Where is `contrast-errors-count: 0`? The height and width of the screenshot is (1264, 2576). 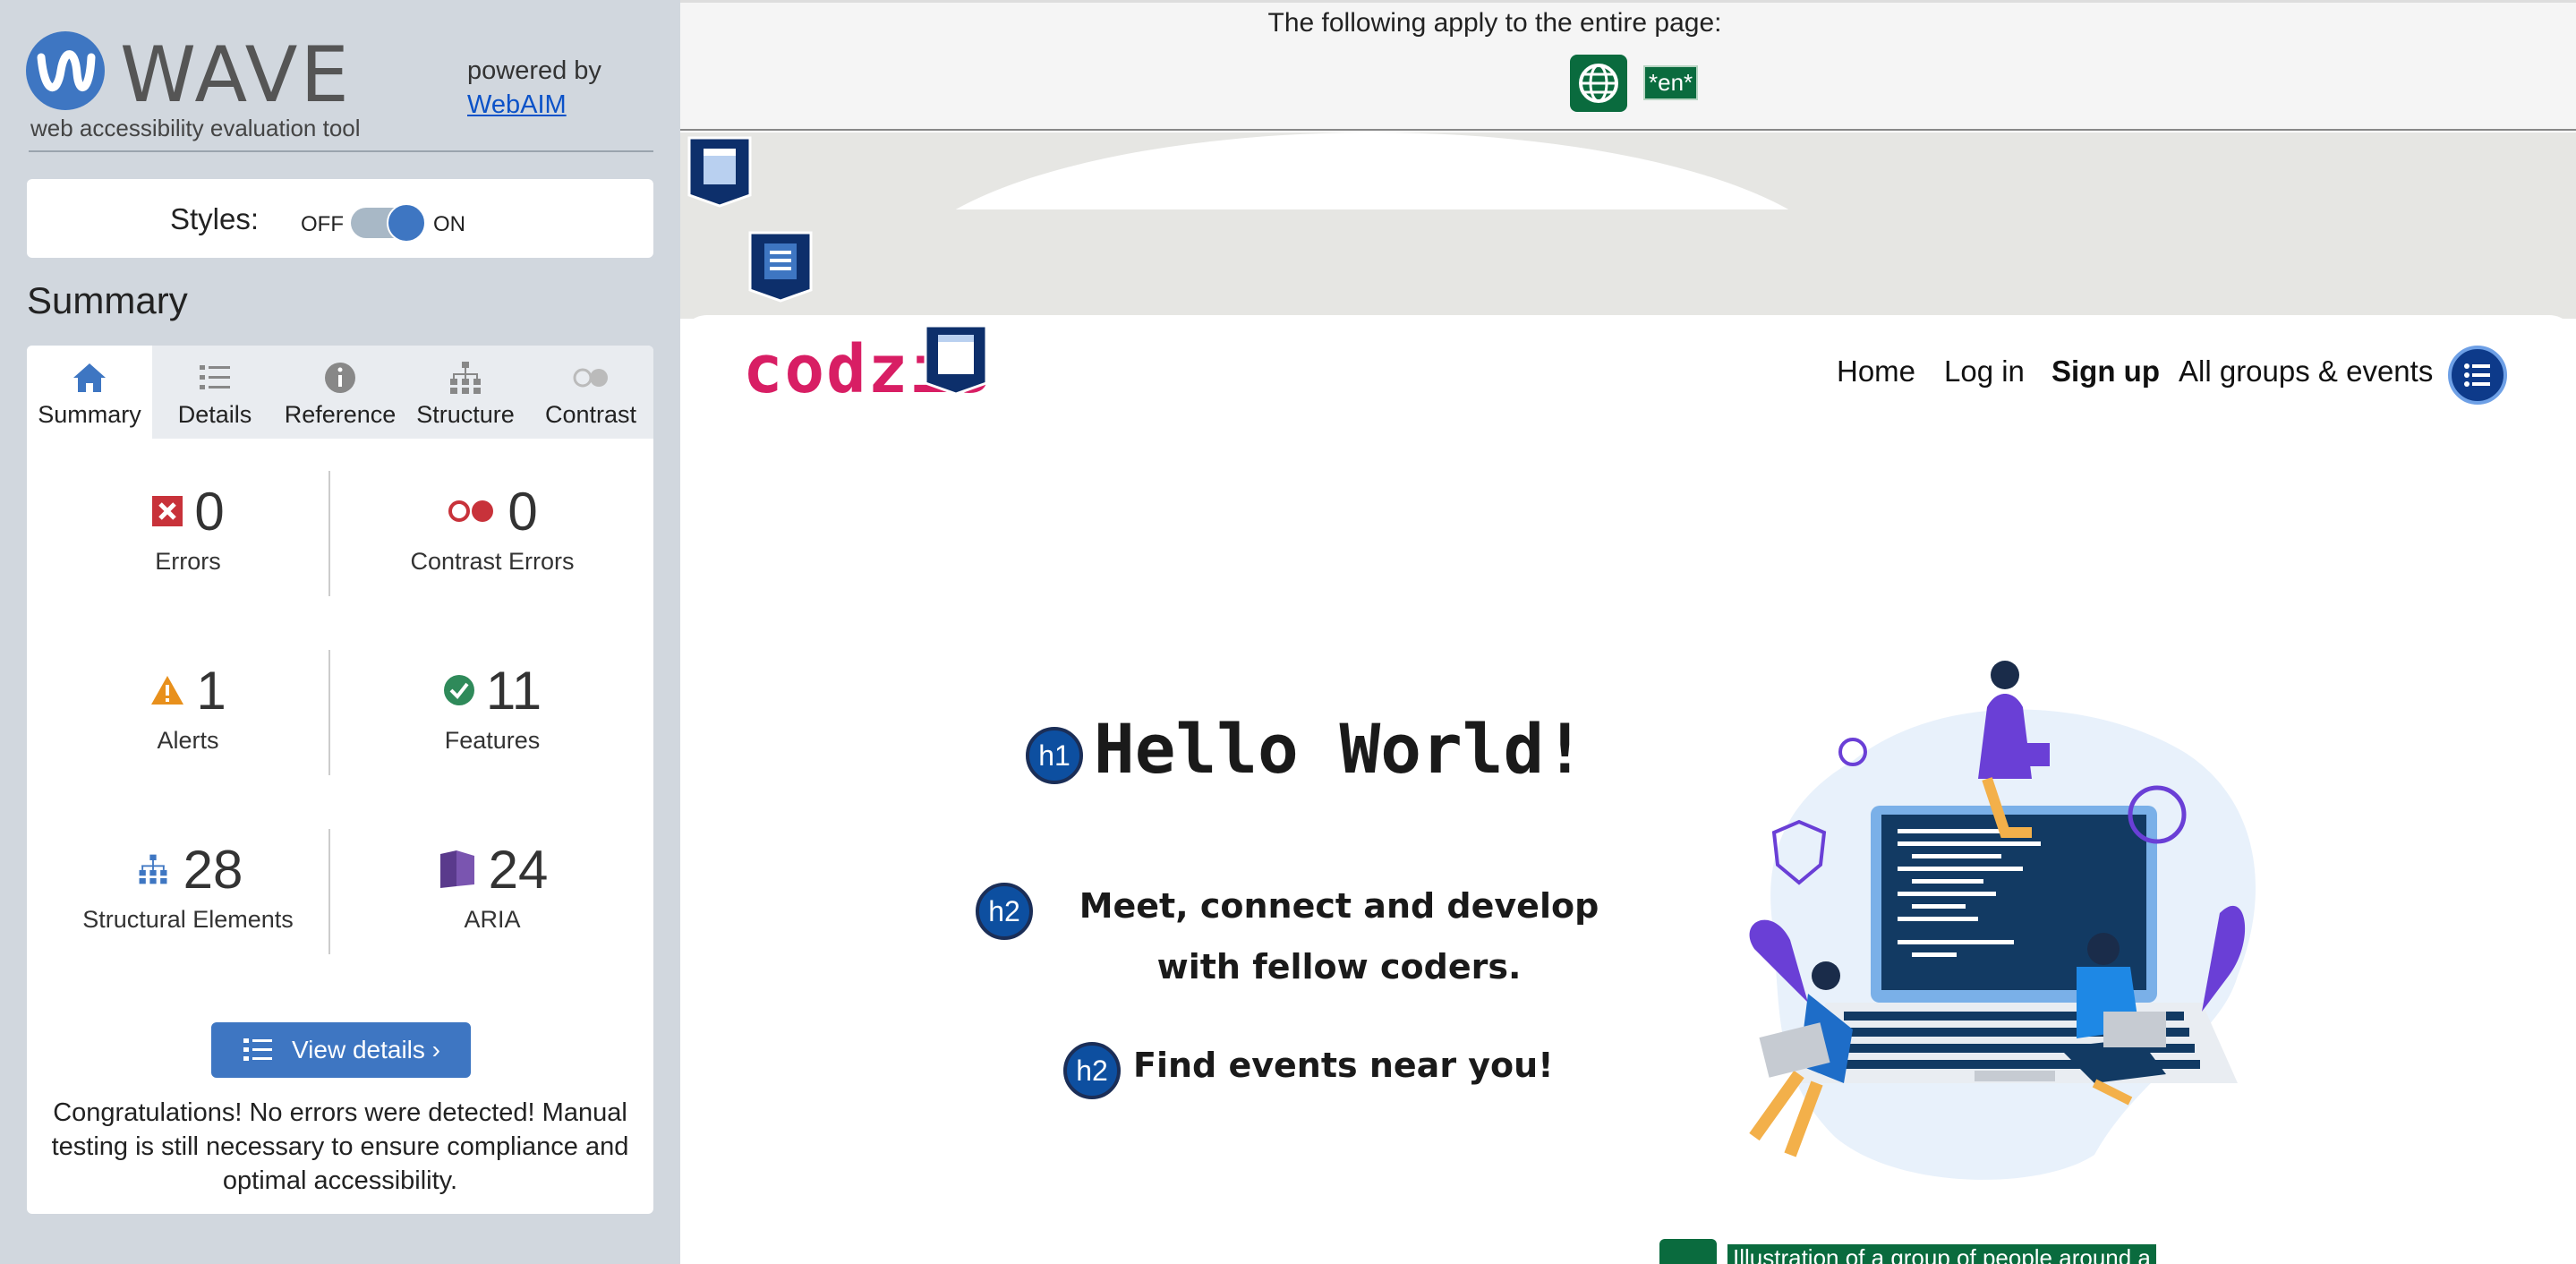 contrast-errors-count: 0 is located at coordinates (523, 511).